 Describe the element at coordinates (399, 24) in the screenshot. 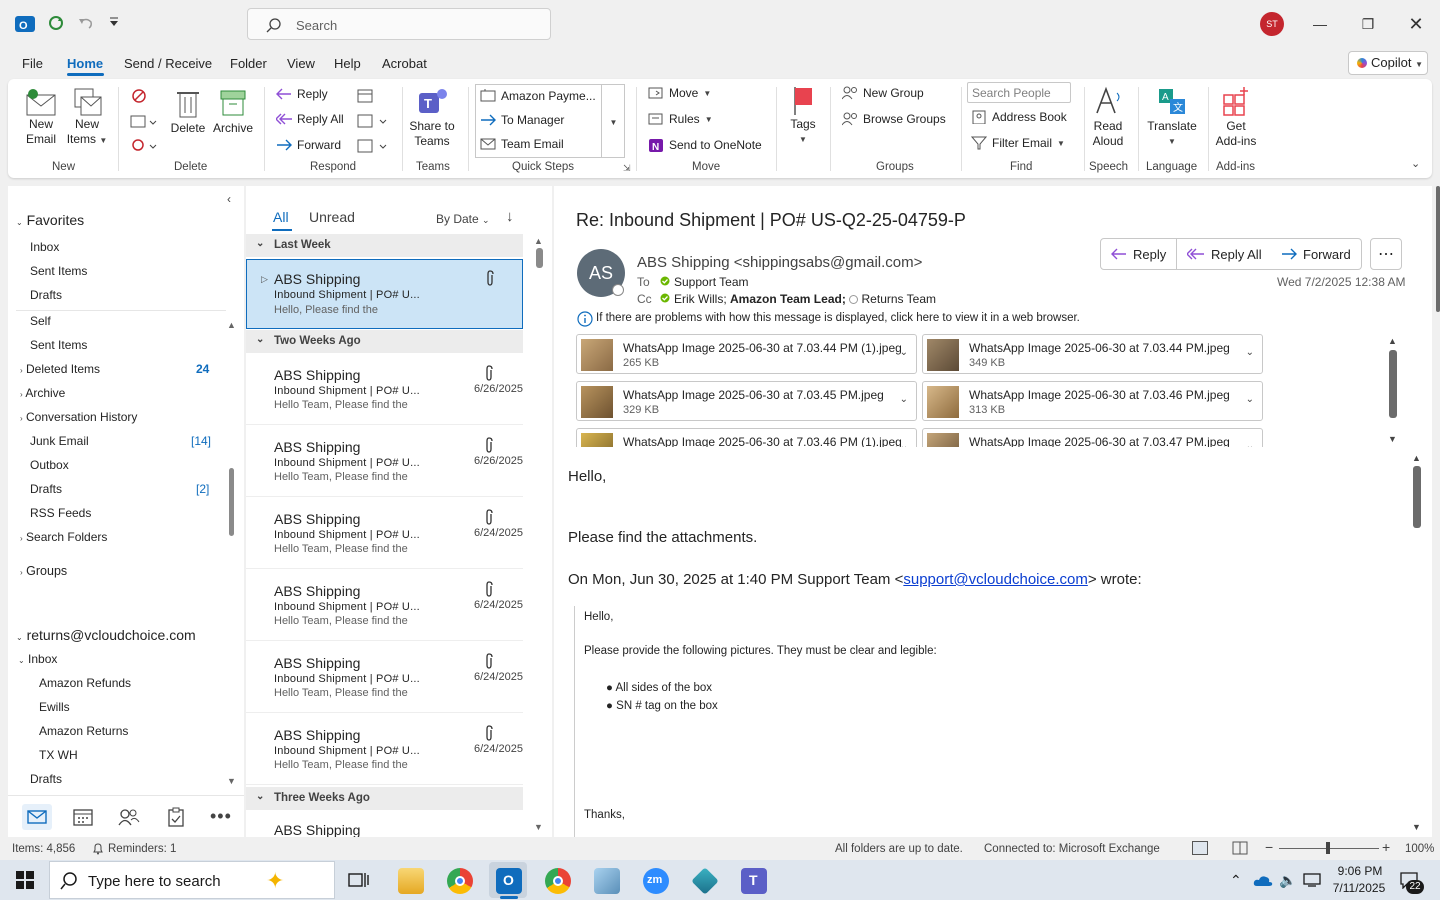

I see `search-input: Search` at that location.